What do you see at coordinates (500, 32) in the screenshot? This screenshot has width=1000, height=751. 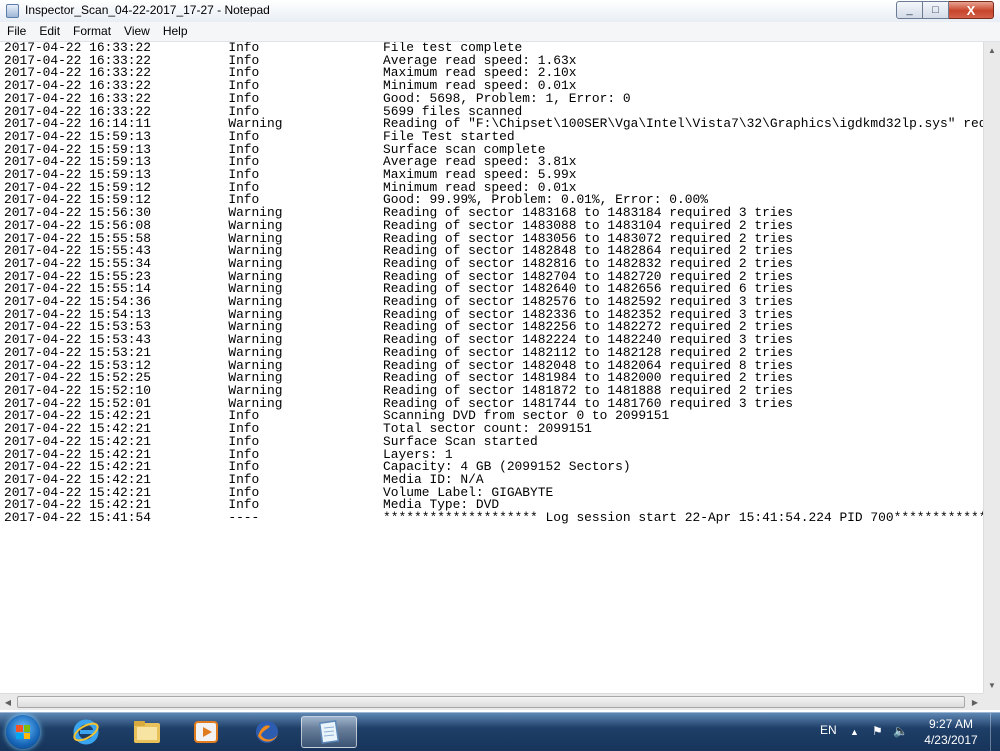 I see `menu-bar: File Edit Format View Help` at bounding box center [500, 32].